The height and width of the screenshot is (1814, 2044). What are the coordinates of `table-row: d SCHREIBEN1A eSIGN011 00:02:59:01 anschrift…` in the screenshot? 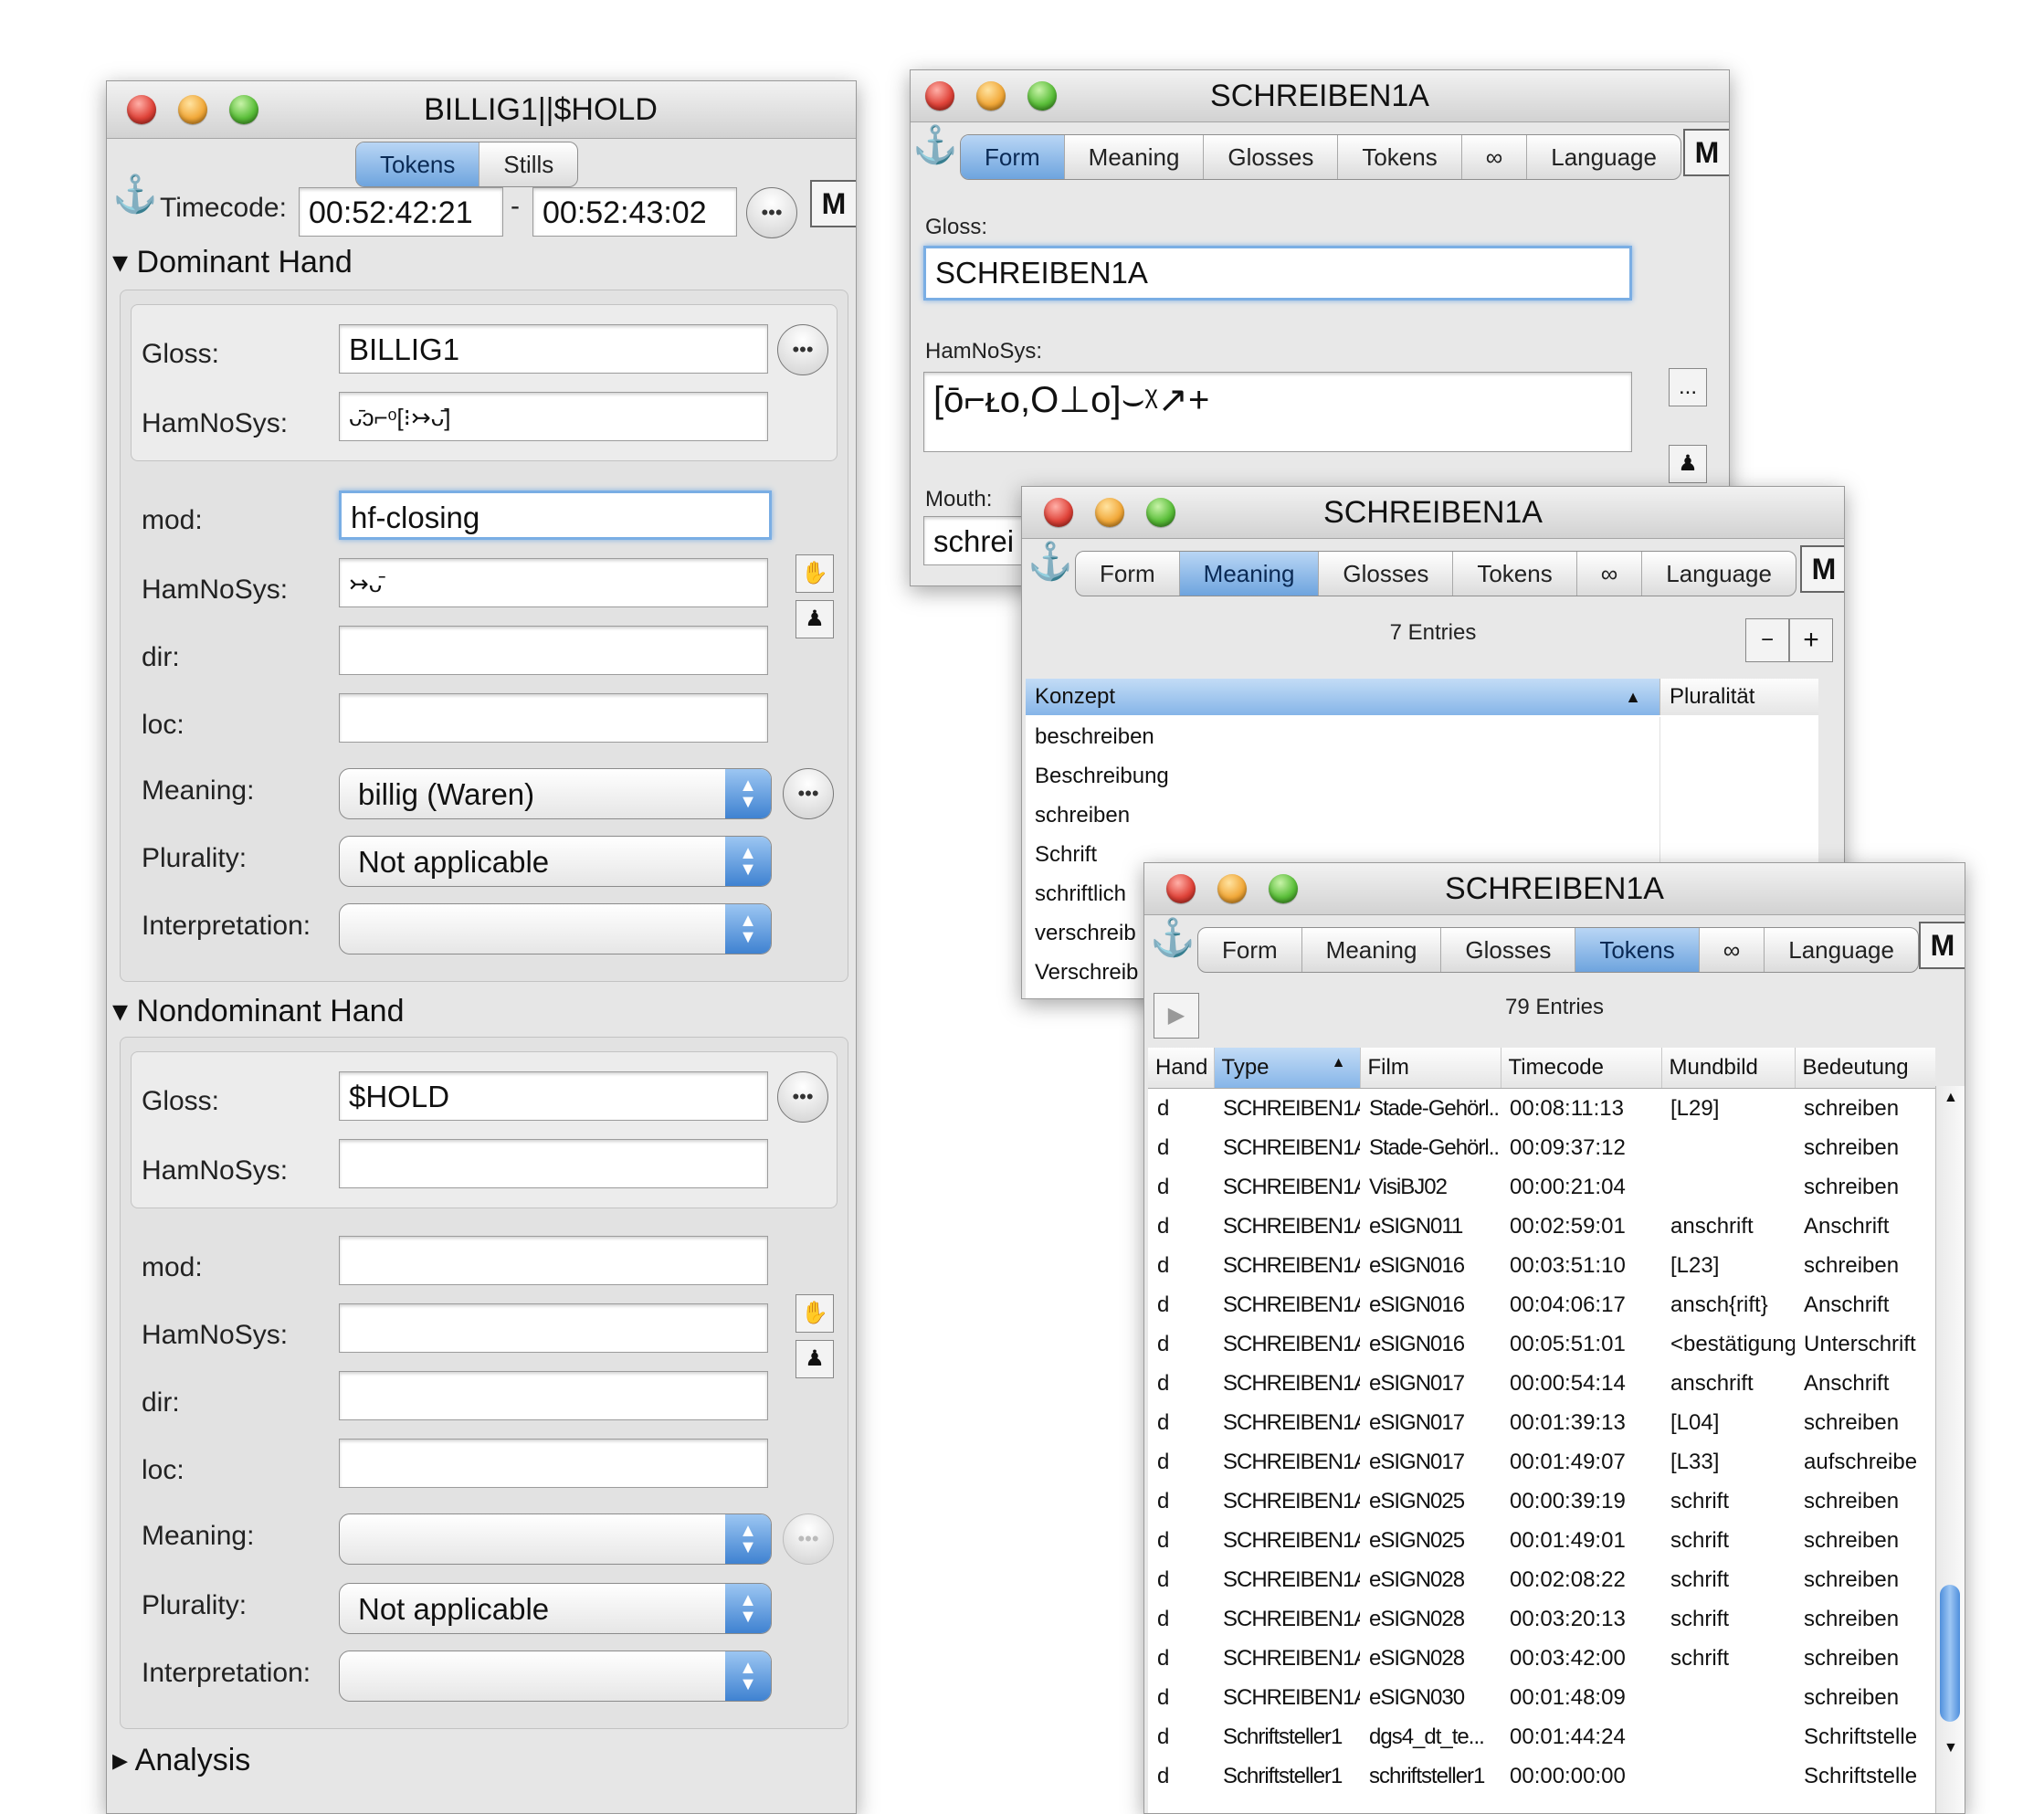 It's located at (1541, 1226).